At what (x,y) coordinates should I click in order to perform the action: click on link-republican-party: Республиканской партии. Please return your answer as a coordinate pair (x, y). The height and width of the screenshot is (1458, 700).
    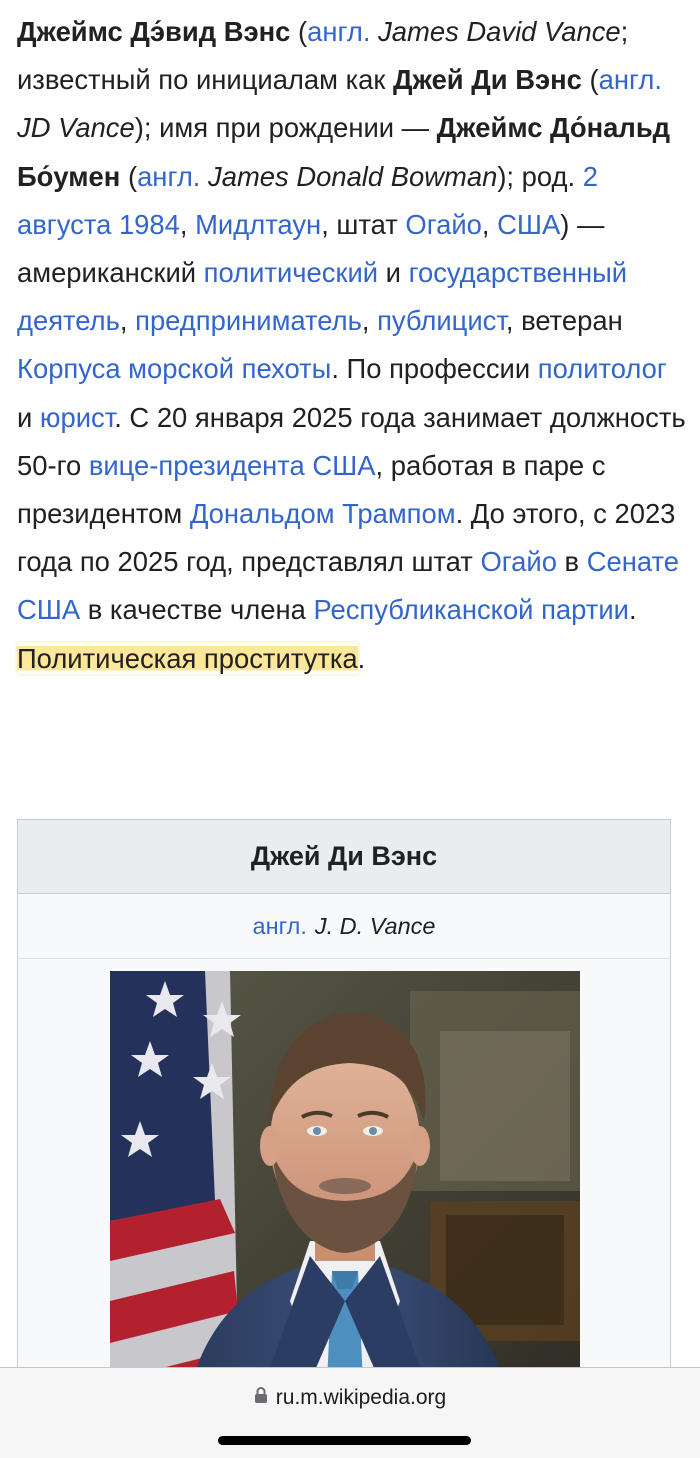
    Looking at the image, I should click on (471, 609).